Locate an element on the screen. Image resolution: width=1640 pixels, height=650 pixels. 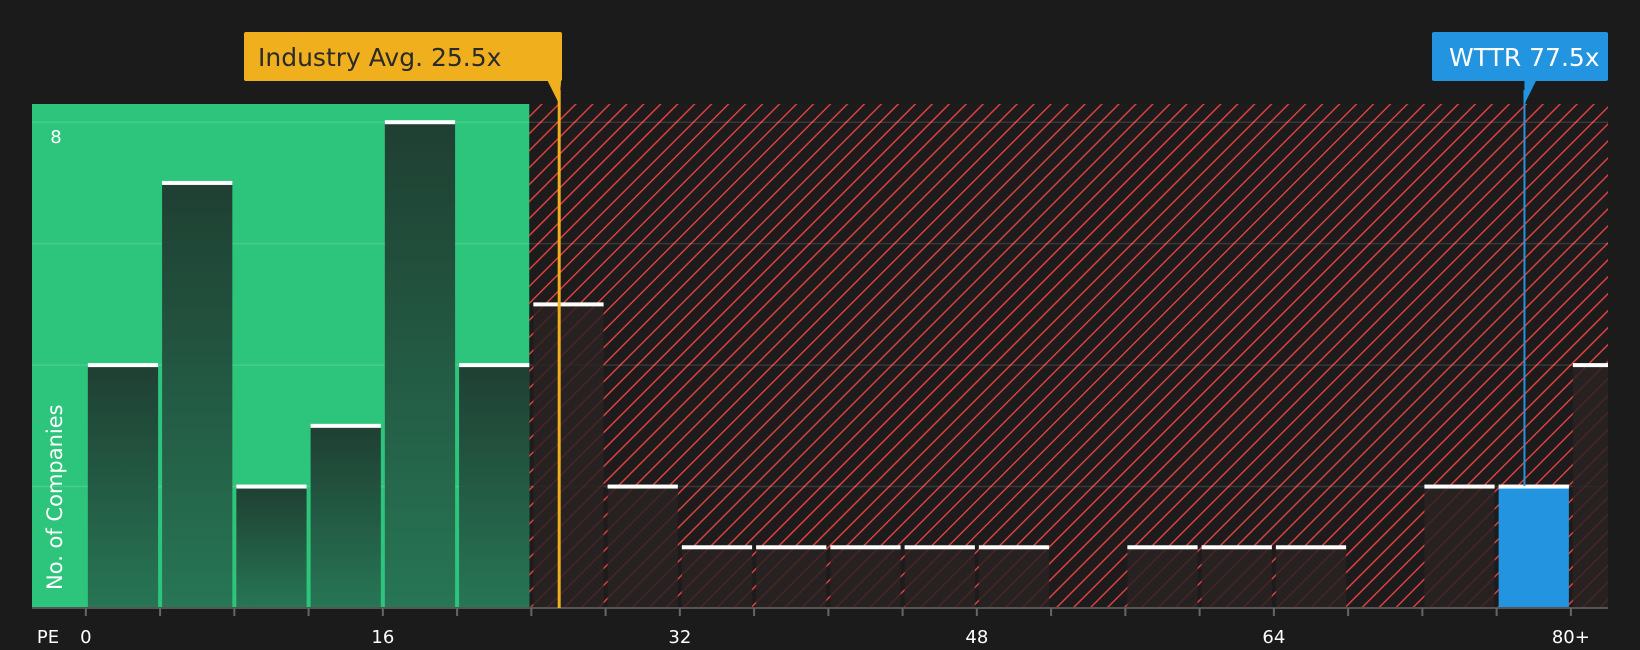
x-tick-label: 48 is located at coordinates (976, 637).